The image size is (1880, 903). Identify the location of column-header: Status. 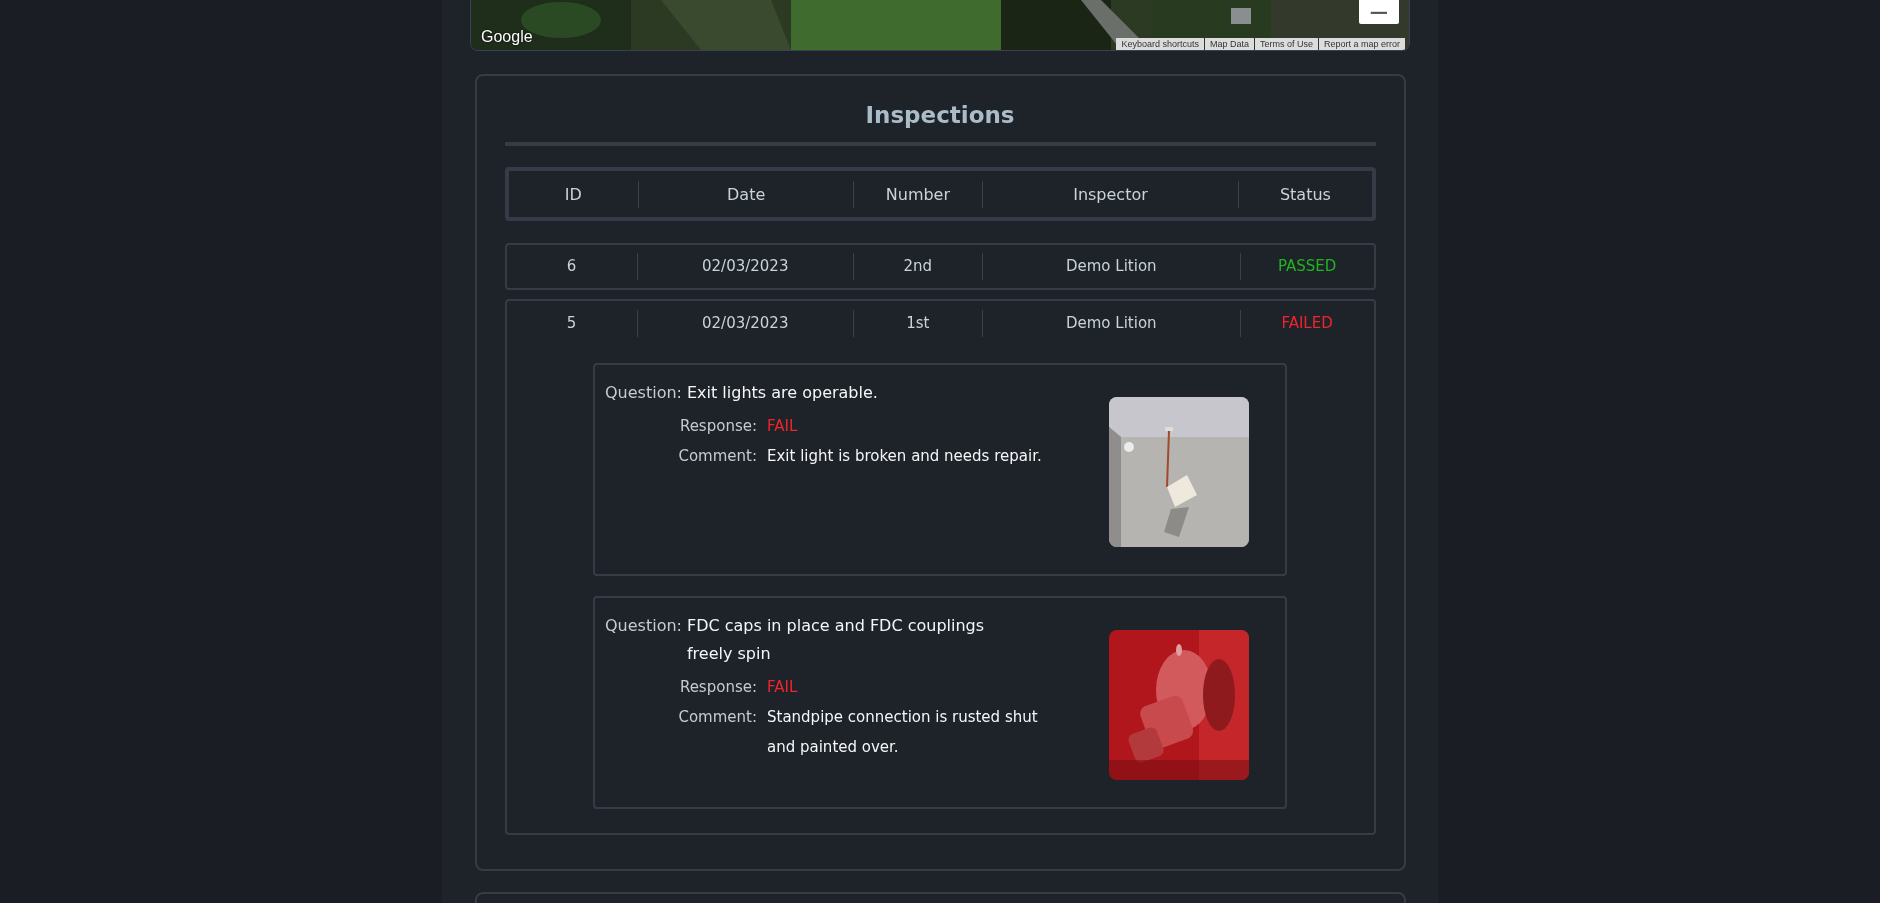
(1305, 194).